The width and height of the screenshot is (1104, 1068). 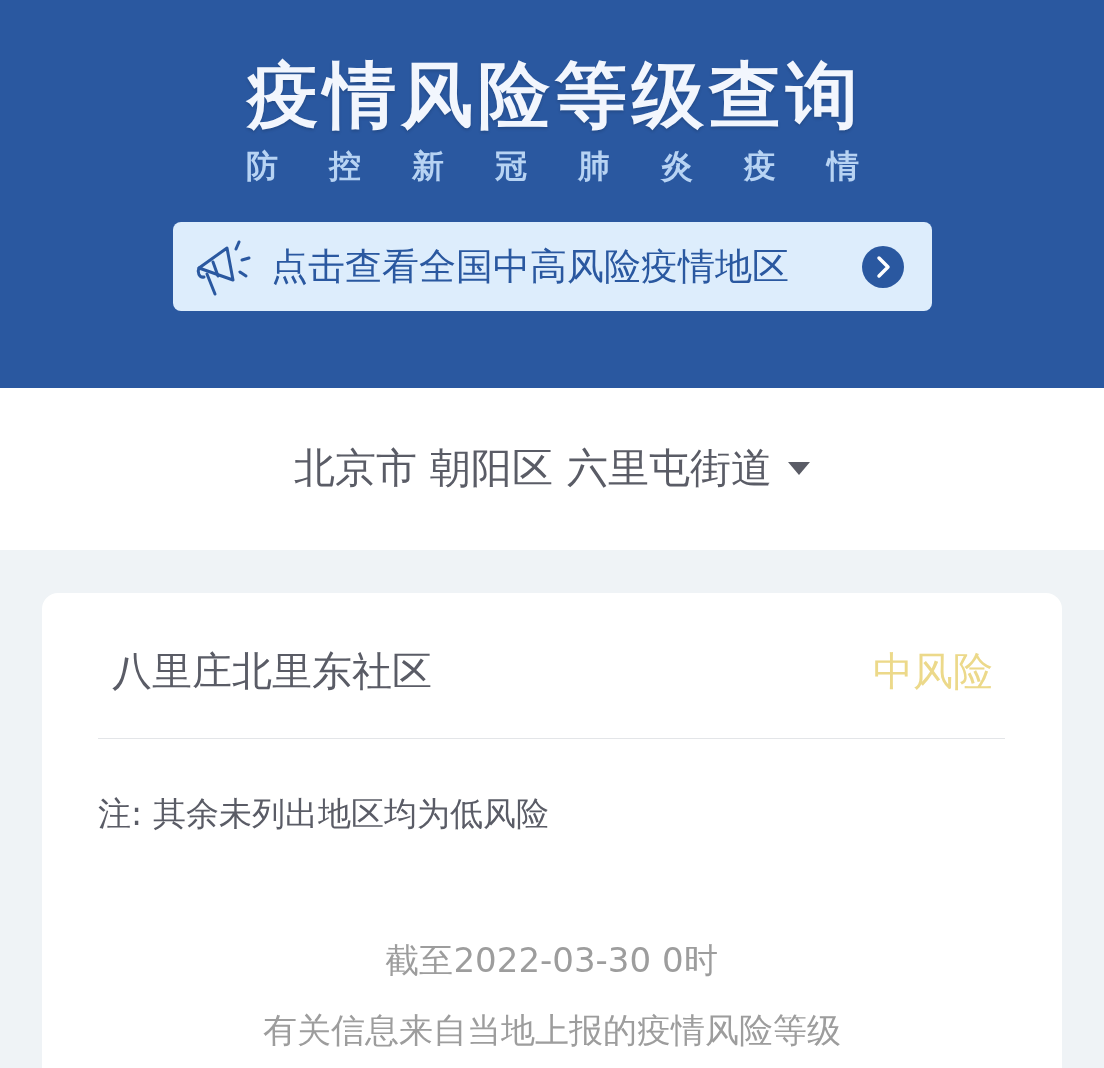 What do you see at coordinates (798, 469) in the screenshot?
I see `caret-down-icon` at bounding box center [798, 469].